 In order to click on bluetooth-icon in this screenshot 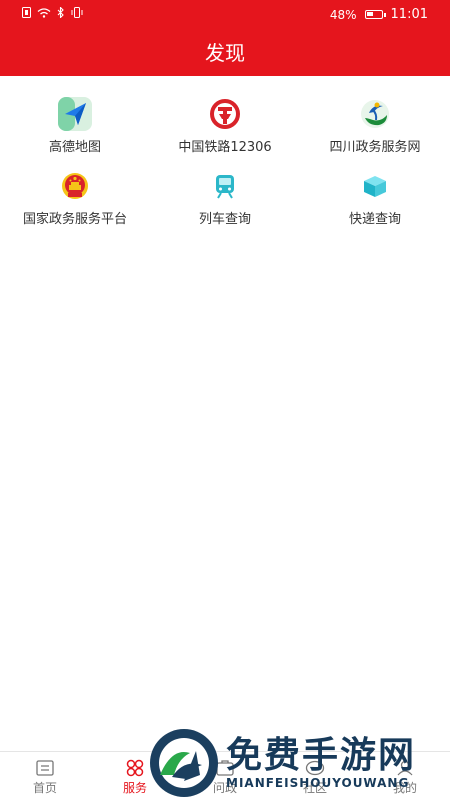, I will do `click(61, 13)`.